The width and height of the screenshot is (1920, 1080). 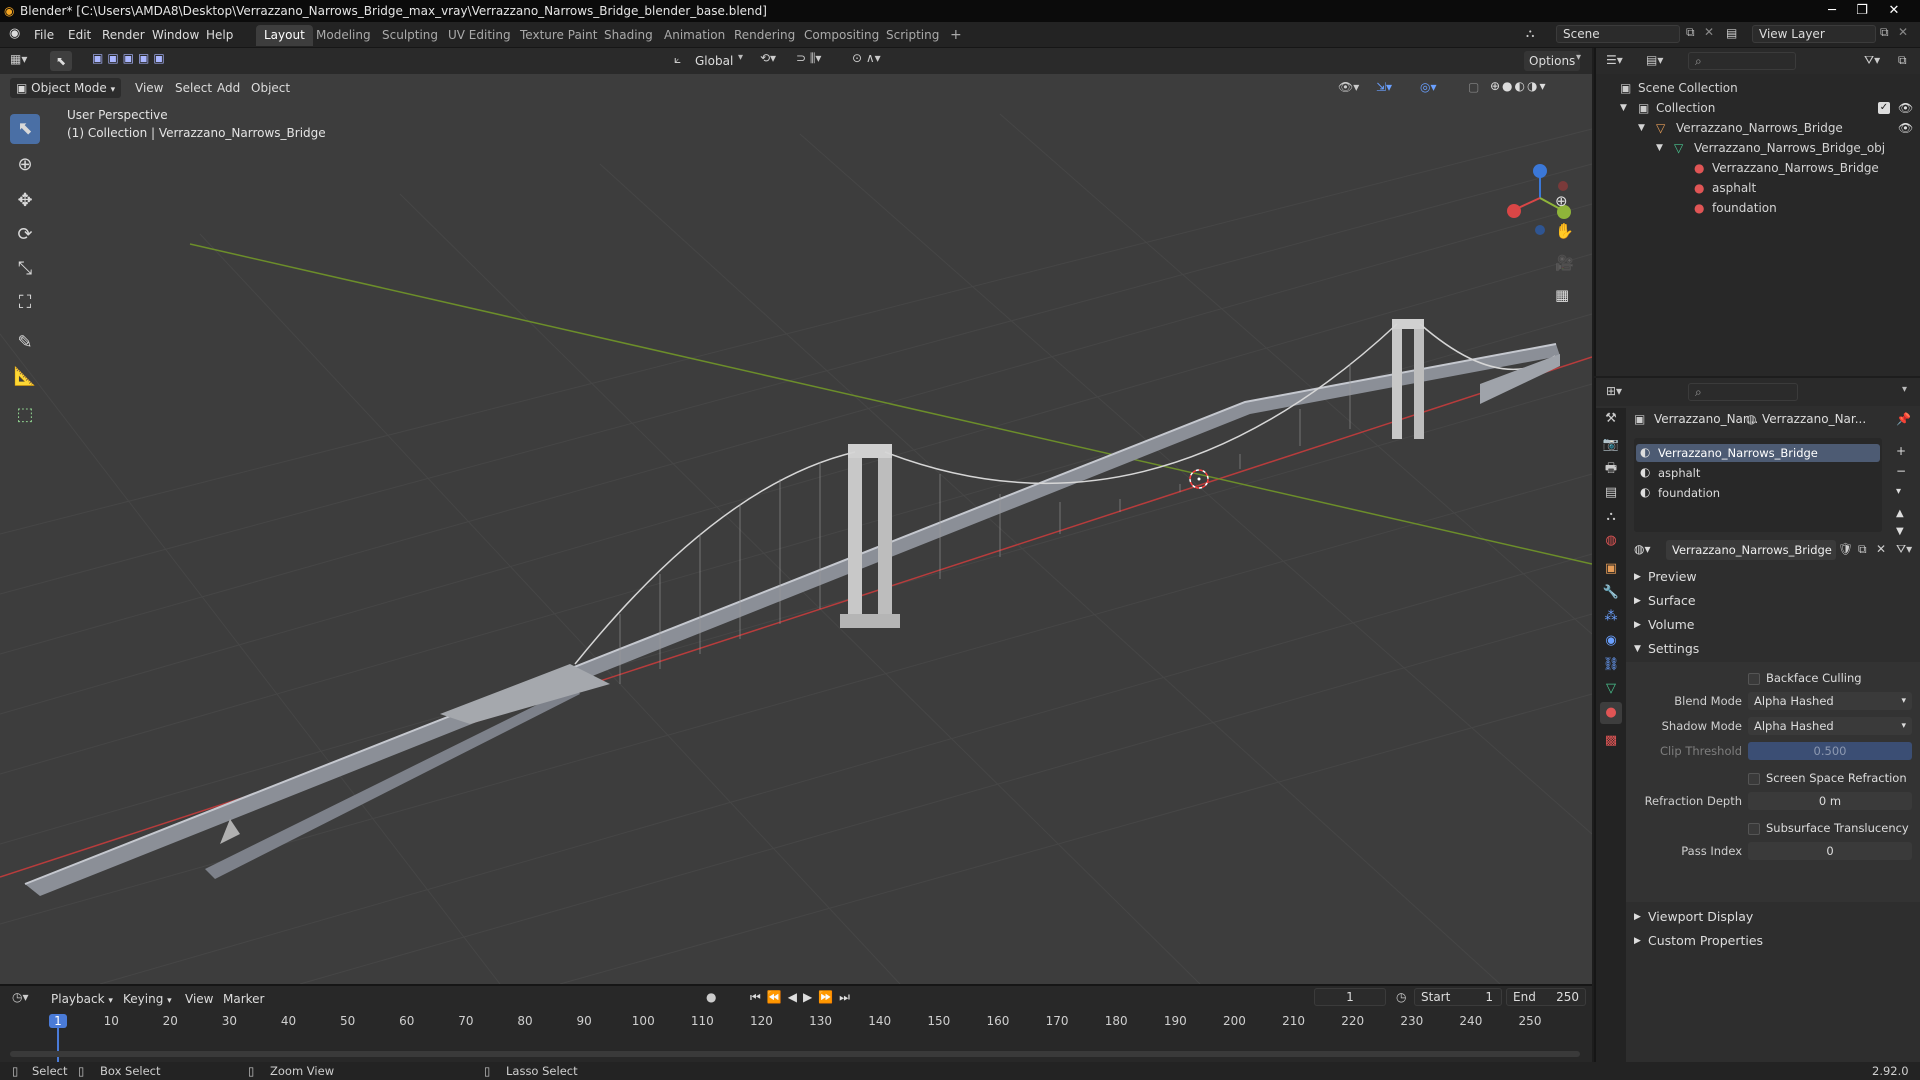 What do you see at coordinates (1611, 741) in the screenshot?
I see `texture-tab-icon: ▩` at bounding box center [1611, 741].